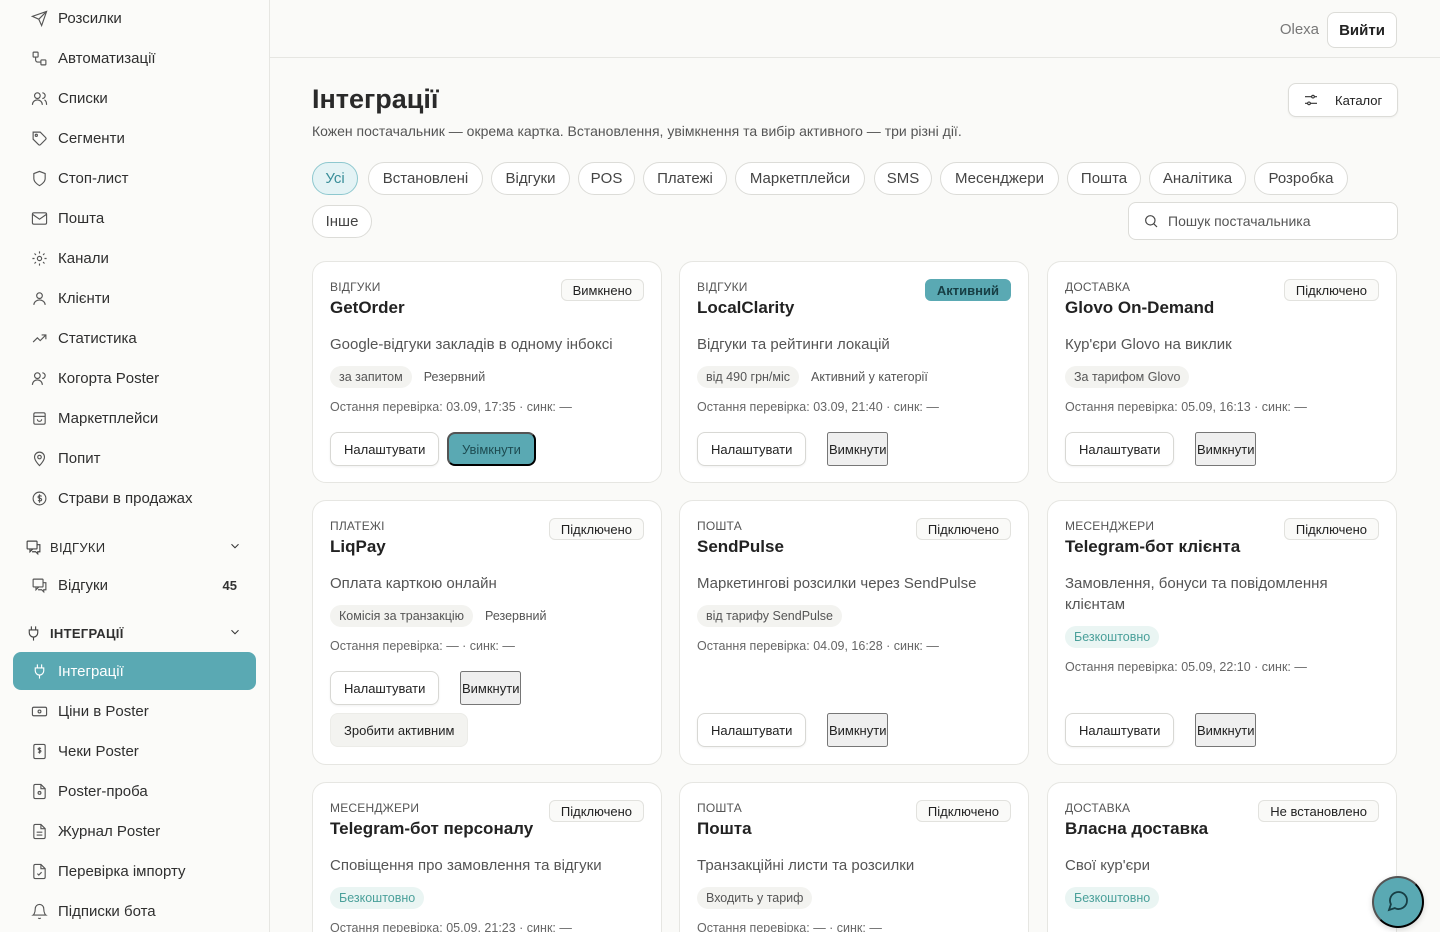  What do you see at coordinates (1104, 178) in the screenshot?
I see `filter-chip-mail: Пошта` at bounding box center [1104, 178].